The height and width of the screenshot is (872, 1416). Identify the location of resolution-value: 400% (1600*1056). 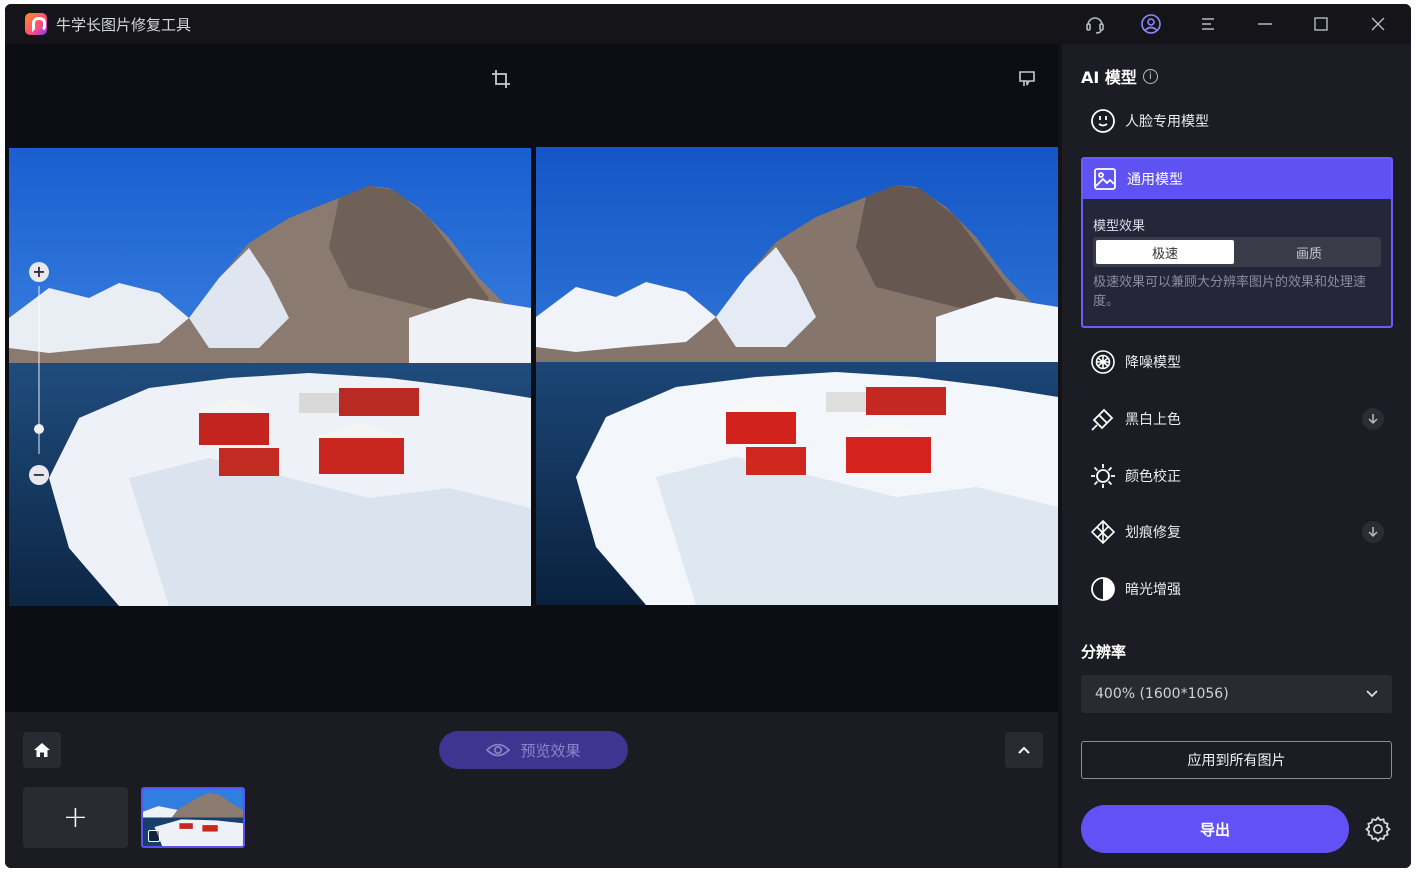
(1162, 694).